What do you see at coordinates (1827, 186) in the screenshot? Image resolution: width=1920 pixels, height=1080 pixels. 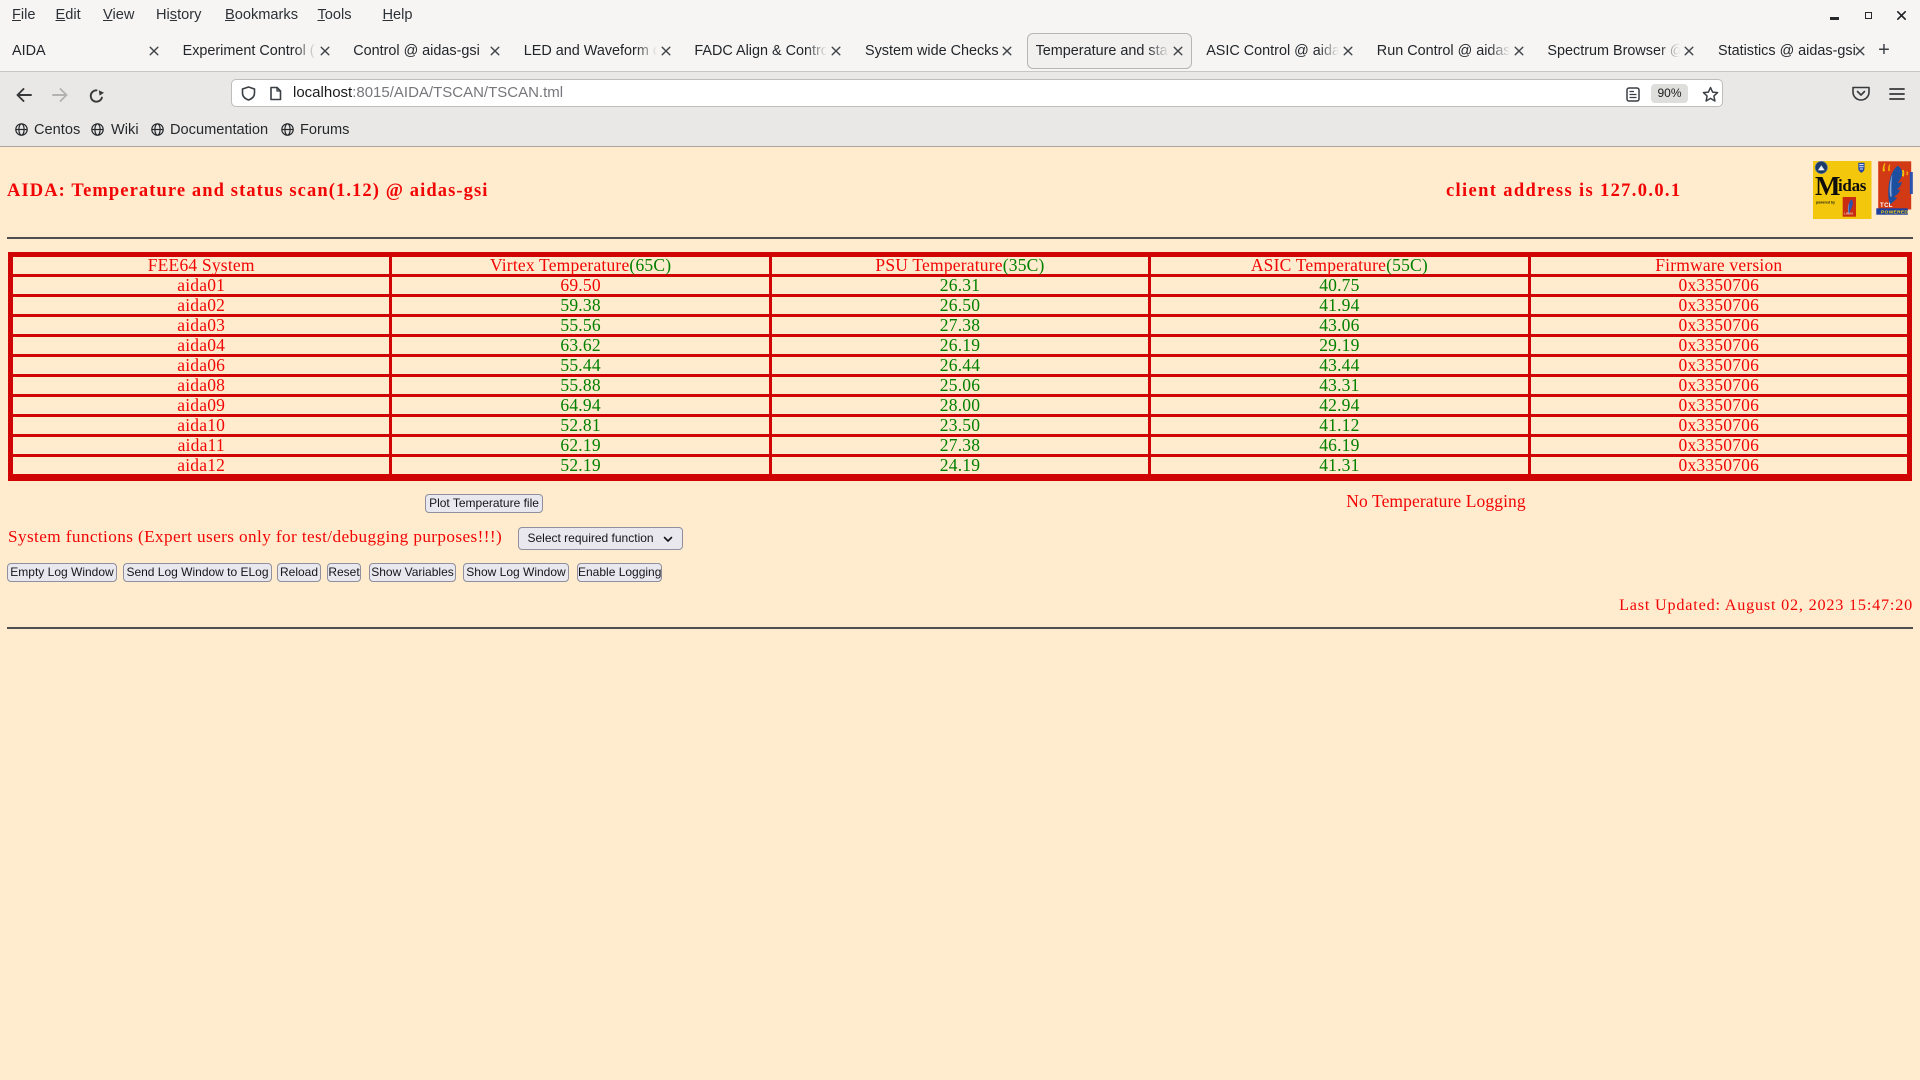 I see `svg-text: M` at bounding box center [1827, 186].